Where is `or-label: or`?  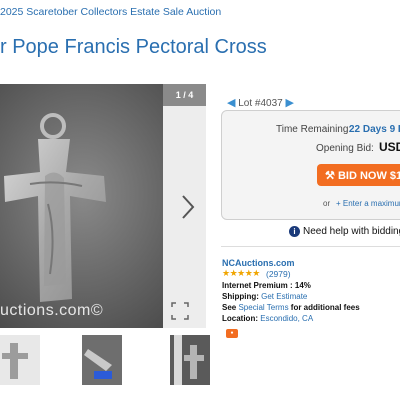 or-label: or is located at coordinates (327, 203).